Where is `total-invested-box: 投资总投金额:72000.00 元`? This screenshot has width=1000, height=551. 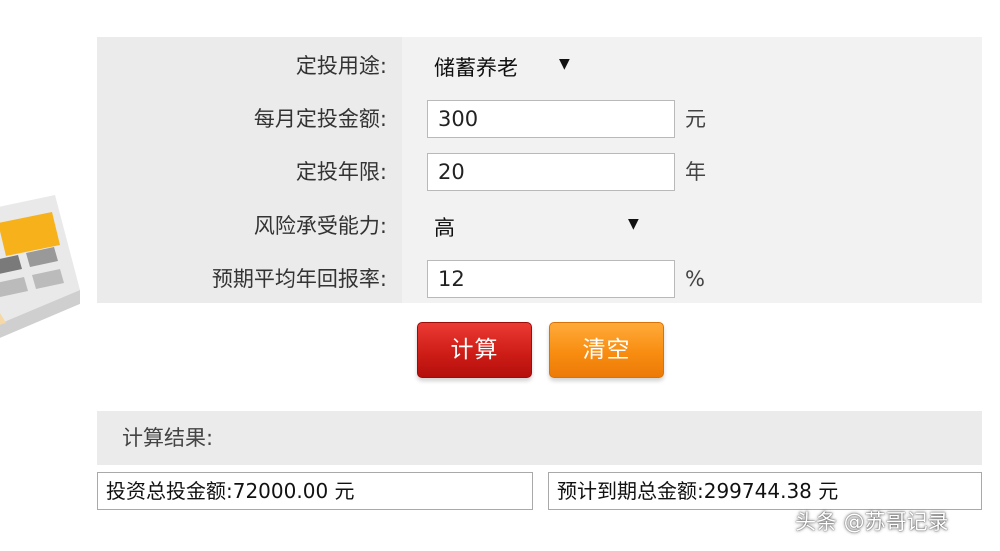
total-invested-box: 投资总投金额:72000.00 元 is located at coordinates (315, 491).